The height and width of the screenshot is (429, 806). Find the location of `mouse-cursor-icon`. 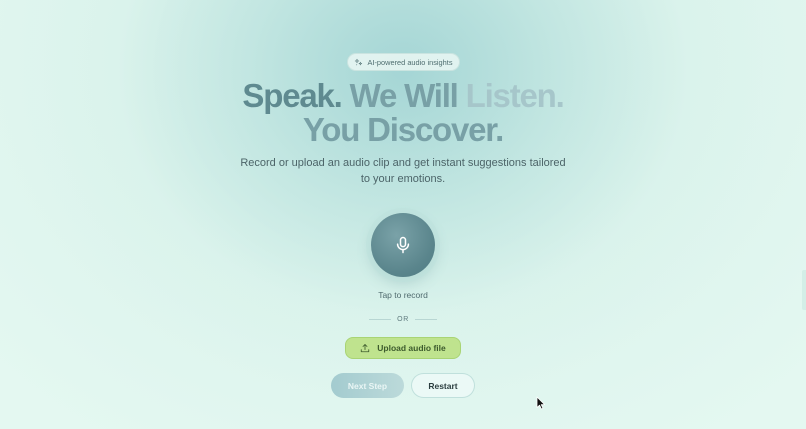

mouse-cursor-icon is located at coordinates (540, 403).